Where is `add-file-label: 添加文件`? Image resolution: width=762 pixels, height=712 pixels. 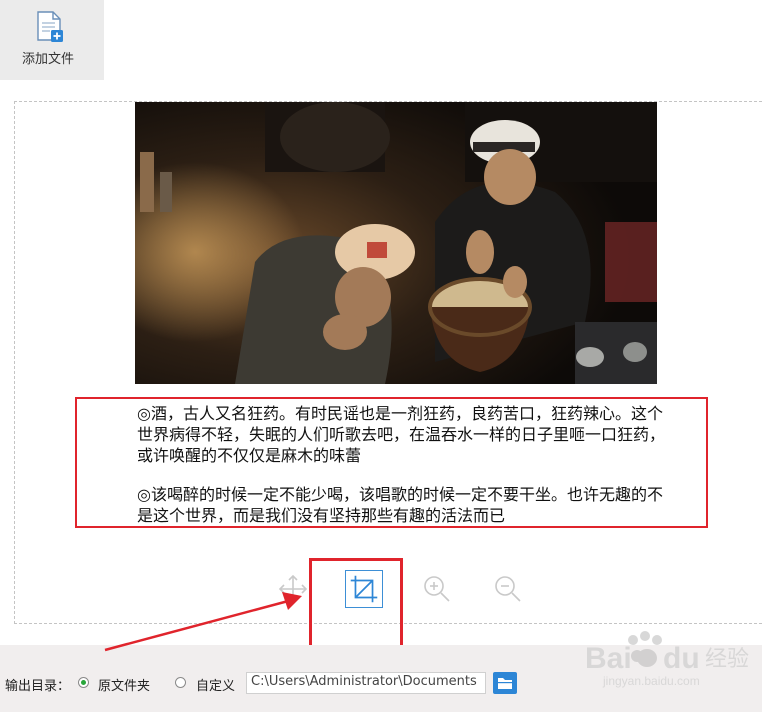
add-file-label: 添加文件 is located at coordinates (47, 59).